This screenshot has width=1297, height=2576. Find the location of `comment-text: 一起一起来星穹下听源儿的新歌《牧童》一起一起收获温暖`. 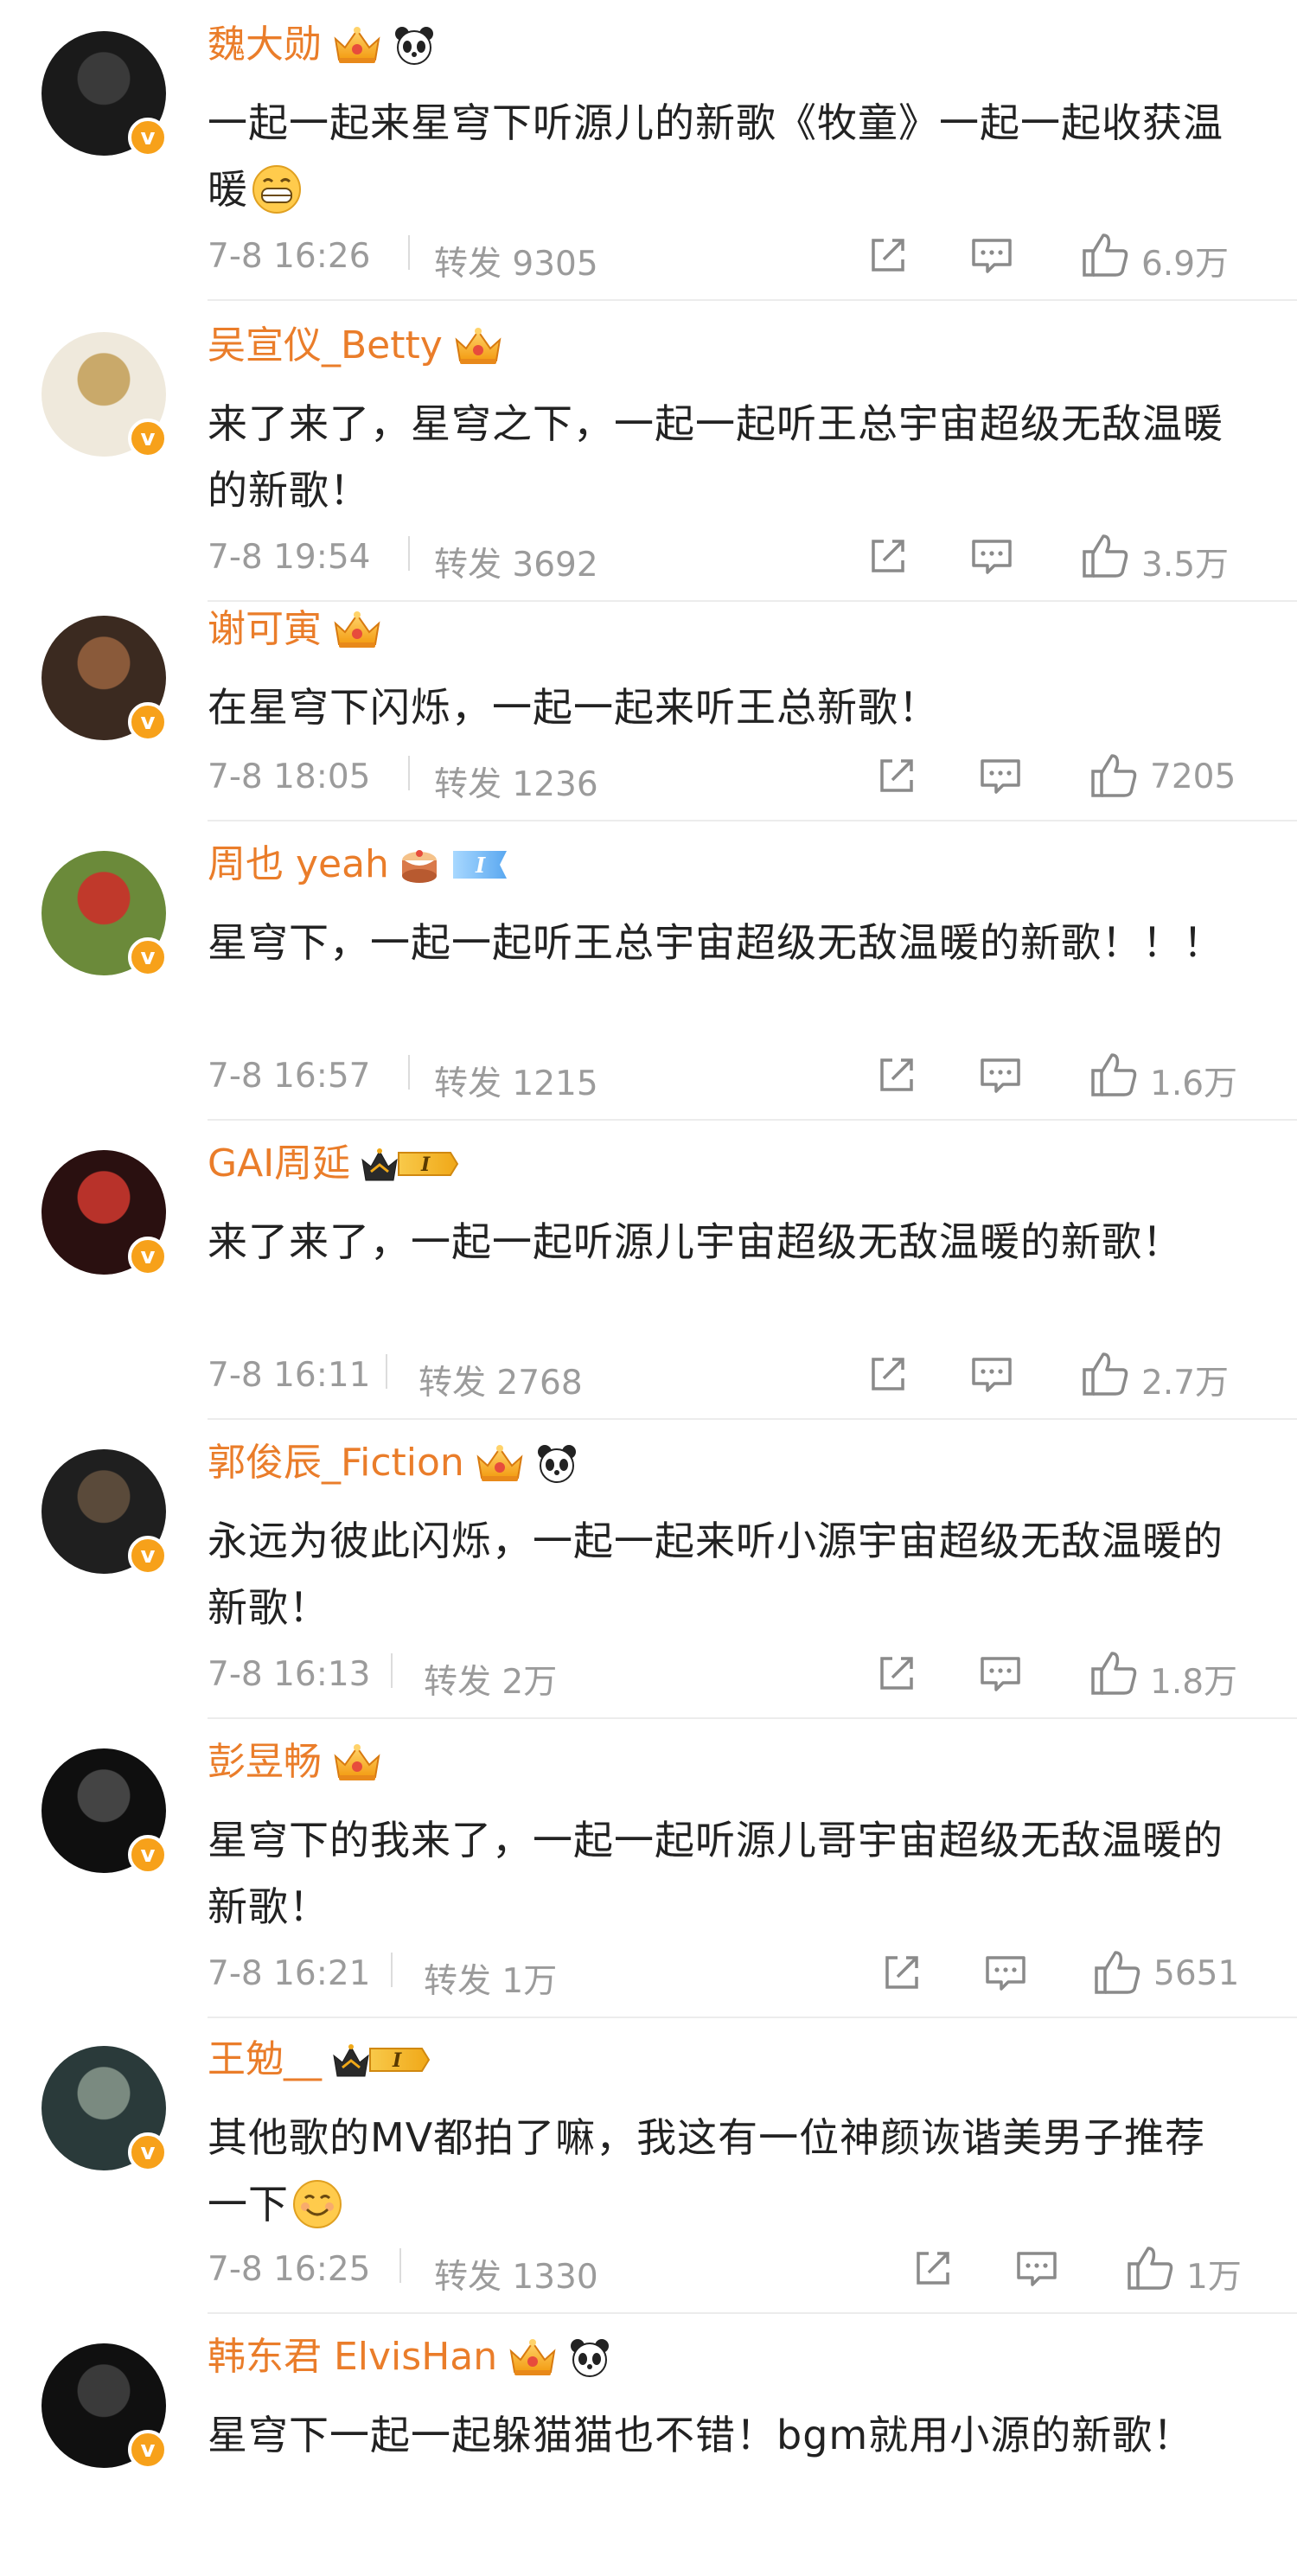

comment-text: 一起一起来星穹下听源儿的新歌《牧童》一起一起收获温暖 is located at coordinates (727, 157).